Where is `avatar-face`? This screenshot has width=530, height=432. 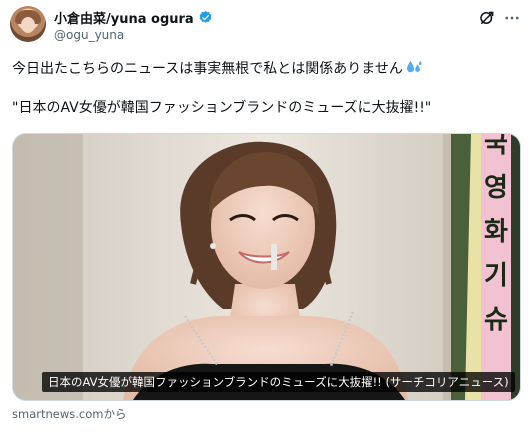 avatar-face is located at coordinates (28, 25).